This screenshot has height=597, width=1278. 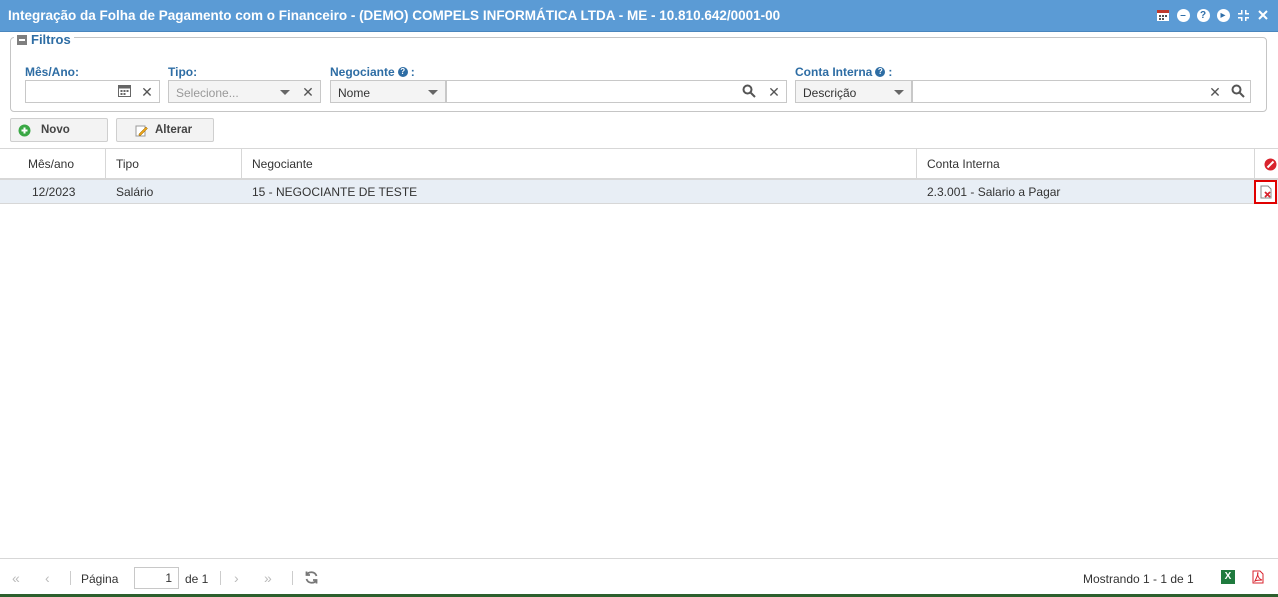 I want to click on last-page-icon: », so click(x=268, y=578).